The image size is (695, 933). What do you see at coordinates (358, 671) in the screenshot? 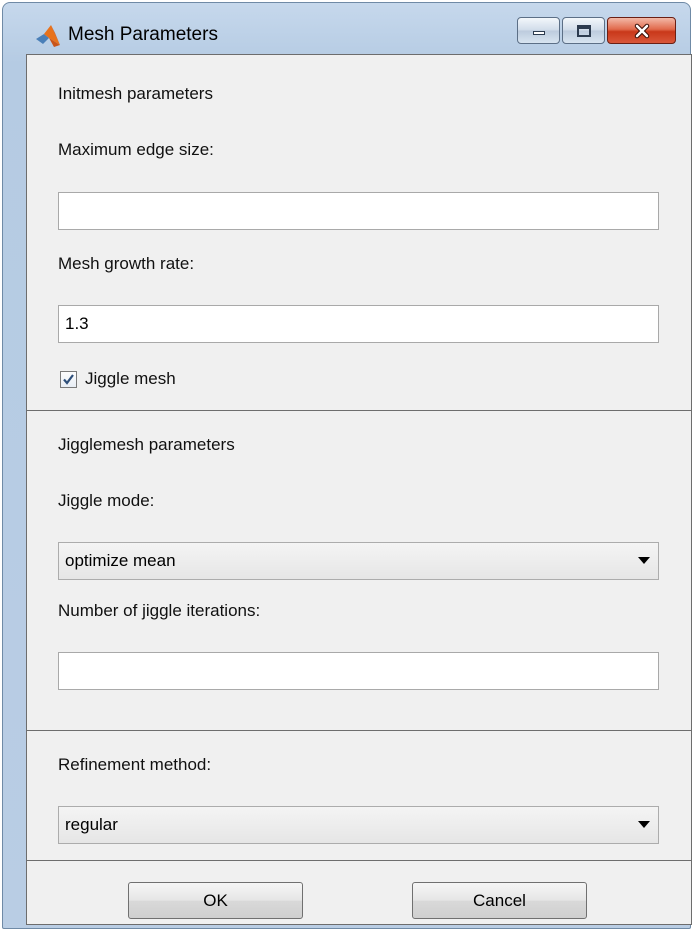
I see `jiggle-iterations-input` at bounding box center [358, 671].